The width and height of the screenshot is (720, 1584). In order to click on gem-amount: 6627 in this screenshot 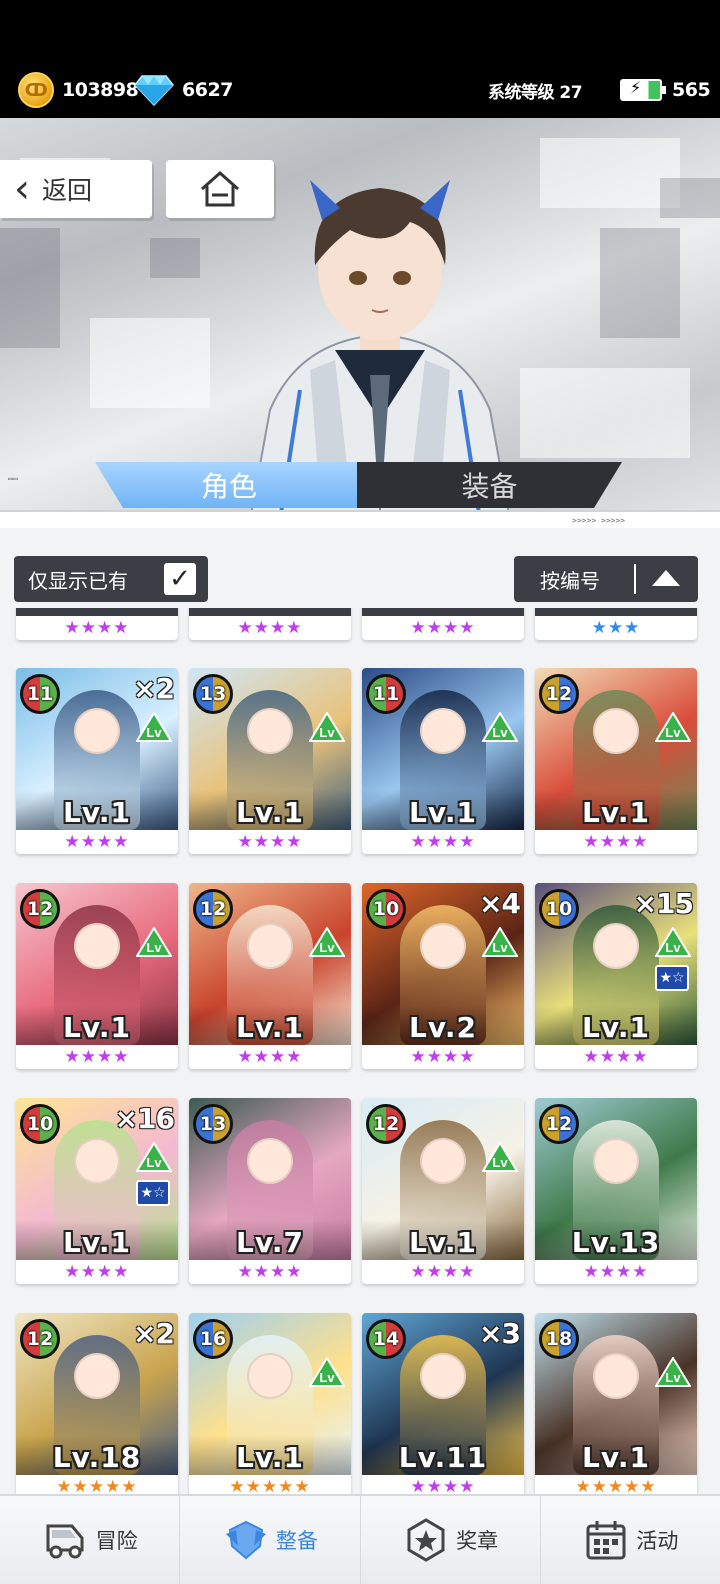, I will do `click(207, 90)`.